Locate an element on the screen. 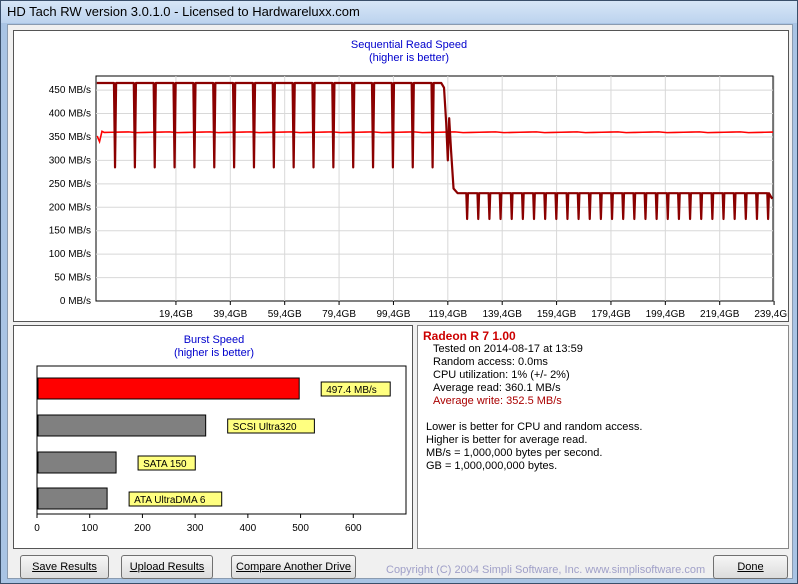 The width and height of the screenshot is (798, 584). x-tick-label: 79,4GB is located at coordinates (339, 314).